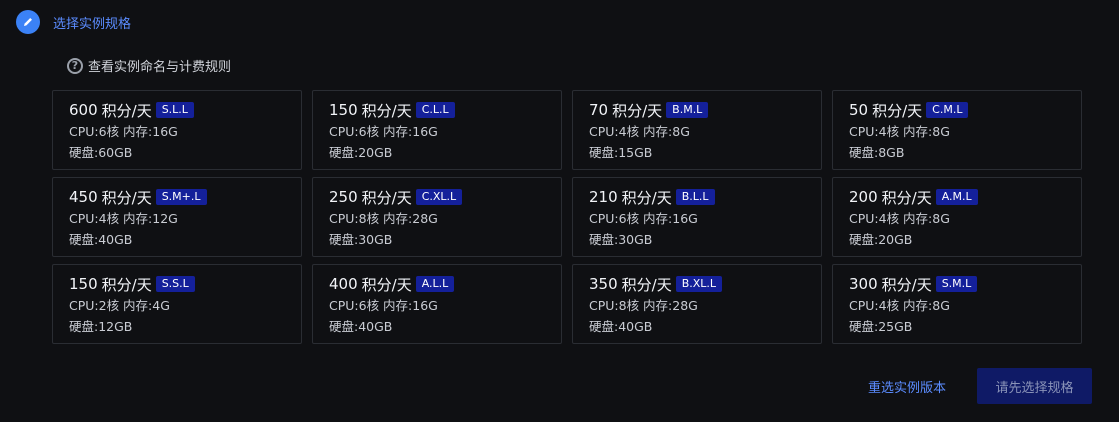  Describe the element at coordinates (956, 284) in the screenshot. I see `spec-code-badge: S.M.L` at that location.